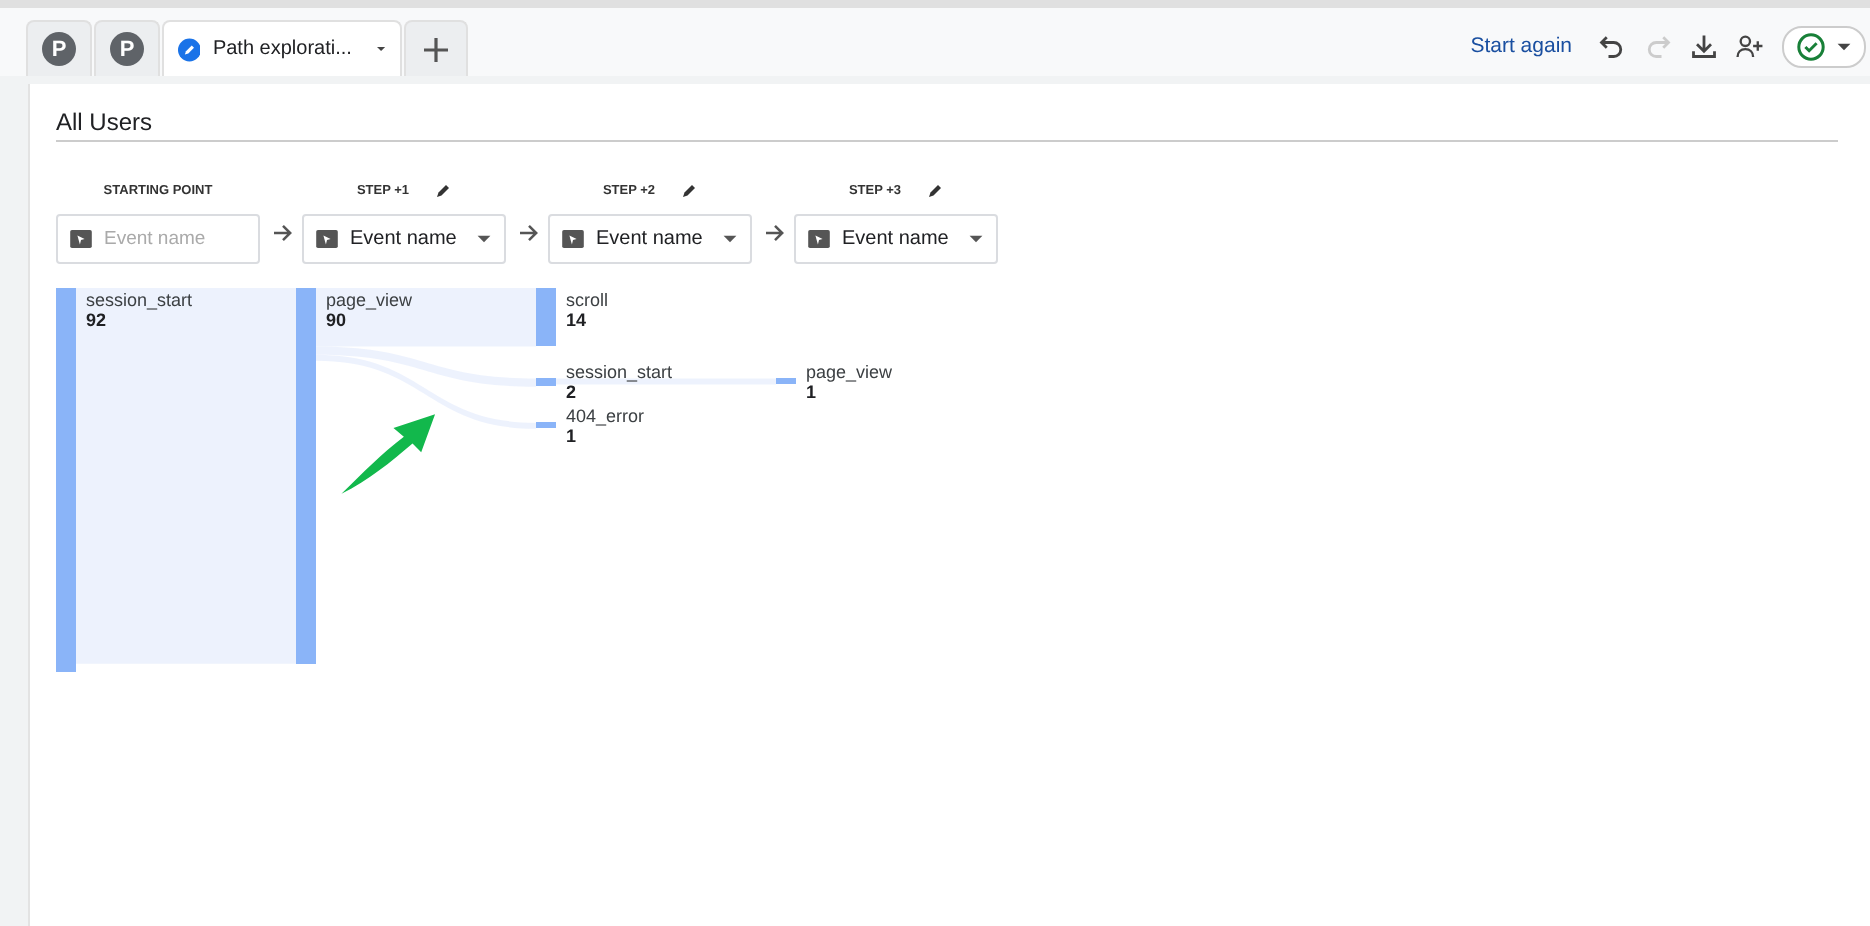  Describe the element at coordinates (1750, 46) in the screenshot. I see `share-users-icon` at that location.